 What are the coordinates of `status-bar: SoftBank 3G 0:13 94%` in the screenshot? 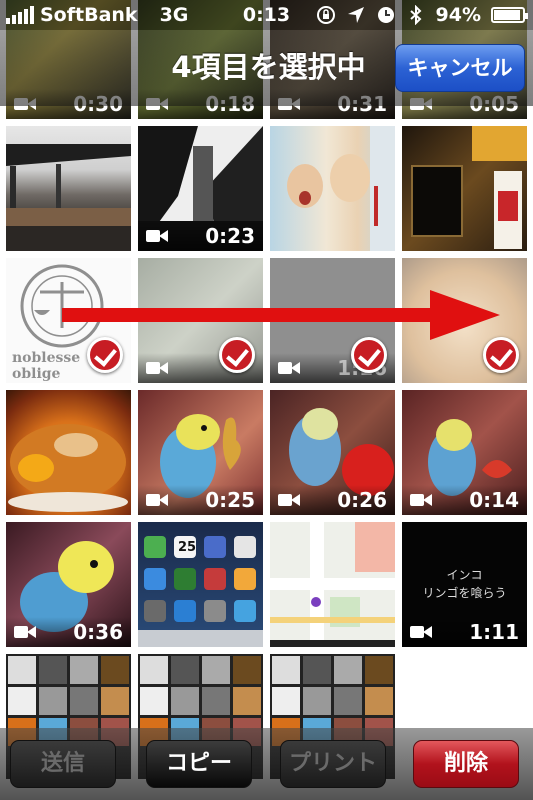 It's located at (266, 15).